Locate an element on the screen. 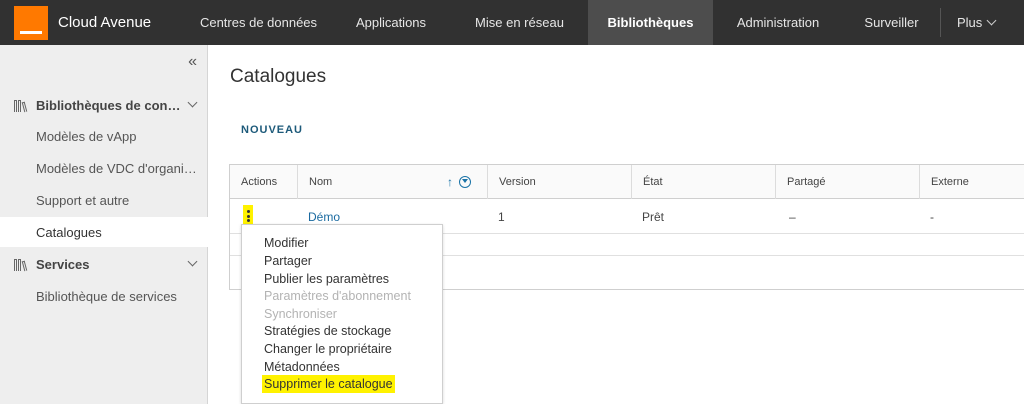 The width and height of the screenshot is (1024, 404). cell-etat: Prêt is located at coordinates (653, 217).